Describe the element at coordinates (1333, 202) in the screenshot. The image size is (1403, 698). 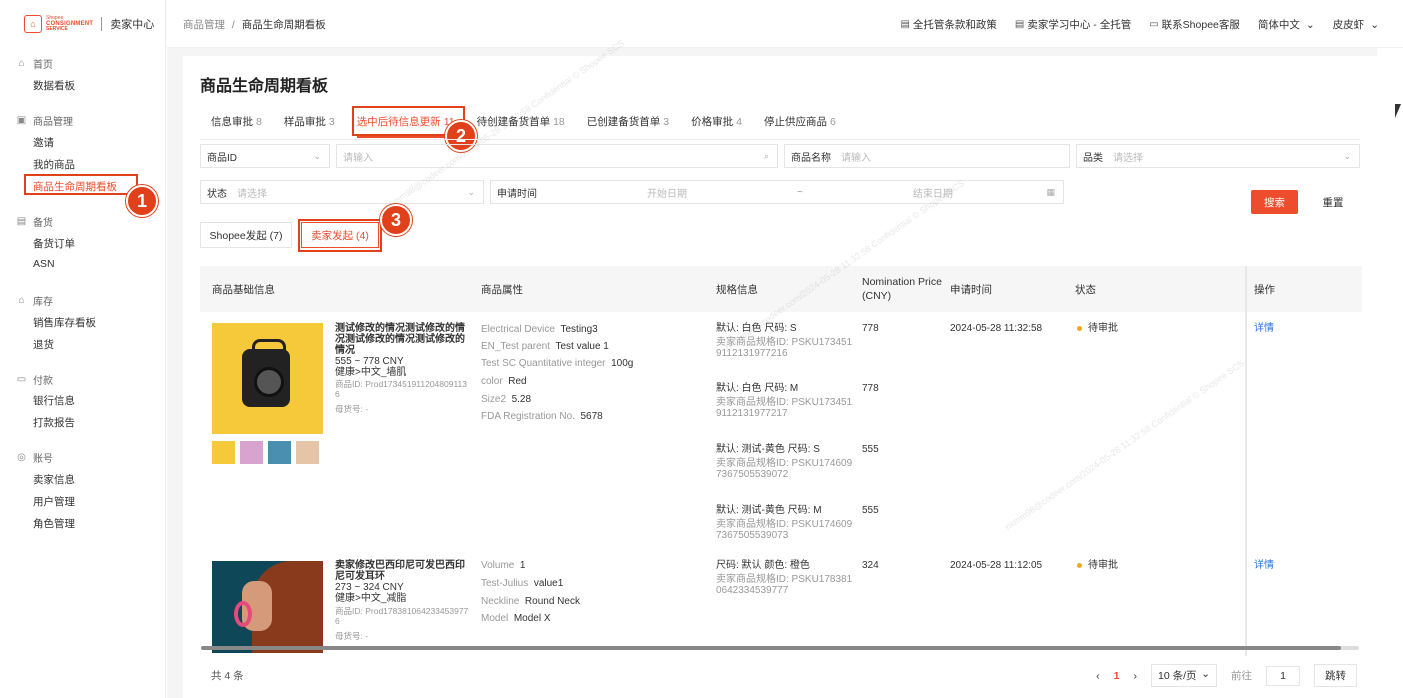
I see `reset-button: 重置` at that location.